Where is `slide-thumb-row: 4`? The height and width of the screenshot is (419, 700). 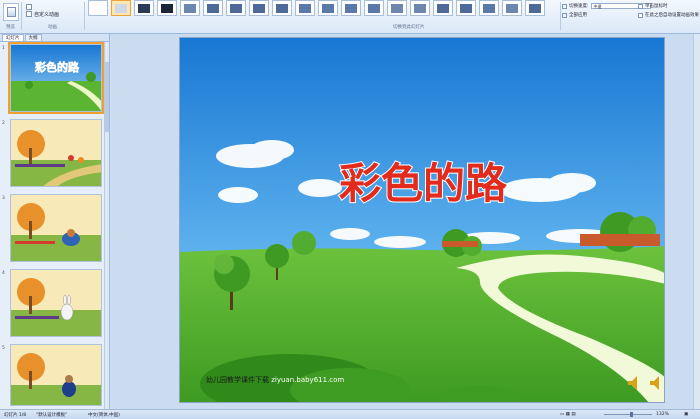 slide-thumb-row: 4 is located at coordinates (53, 304).